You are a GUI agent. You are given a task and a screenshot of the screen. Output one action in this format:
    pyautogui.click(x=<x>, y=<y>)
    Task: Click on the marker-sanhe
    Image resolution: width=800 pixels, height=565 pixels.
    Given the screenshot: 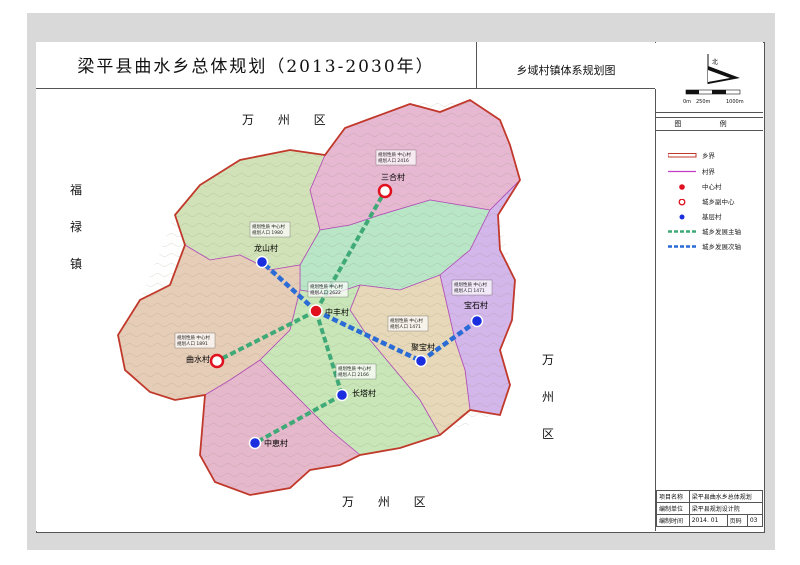 What is the action you would take?
    pyautogui.click(x=385, y=191)
    